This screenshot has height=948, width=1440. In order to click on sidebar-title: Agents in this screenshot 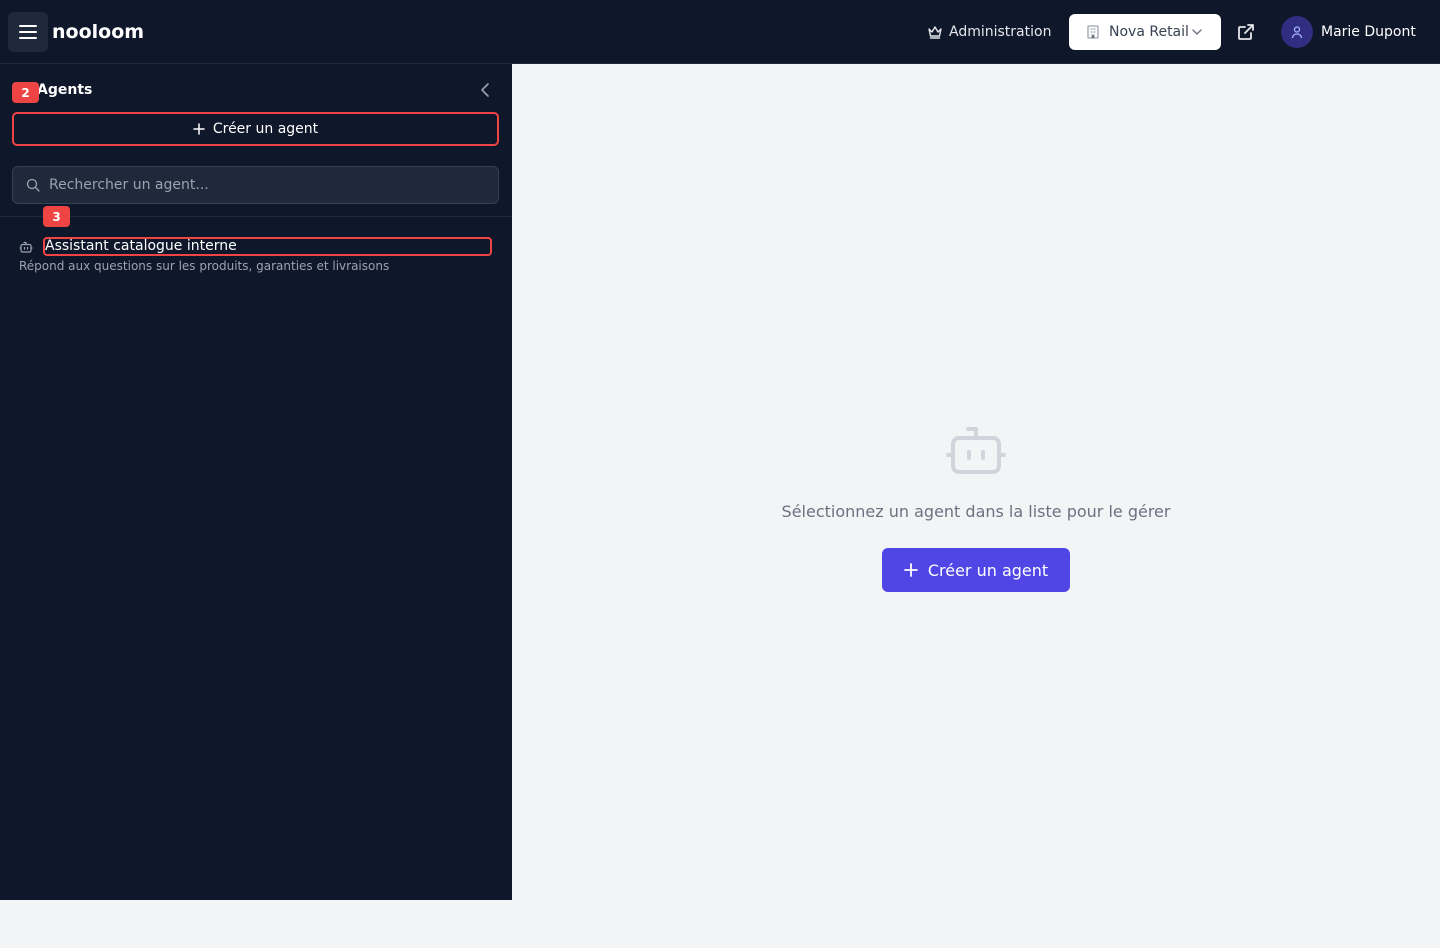, I will do `click(65, 90)`.